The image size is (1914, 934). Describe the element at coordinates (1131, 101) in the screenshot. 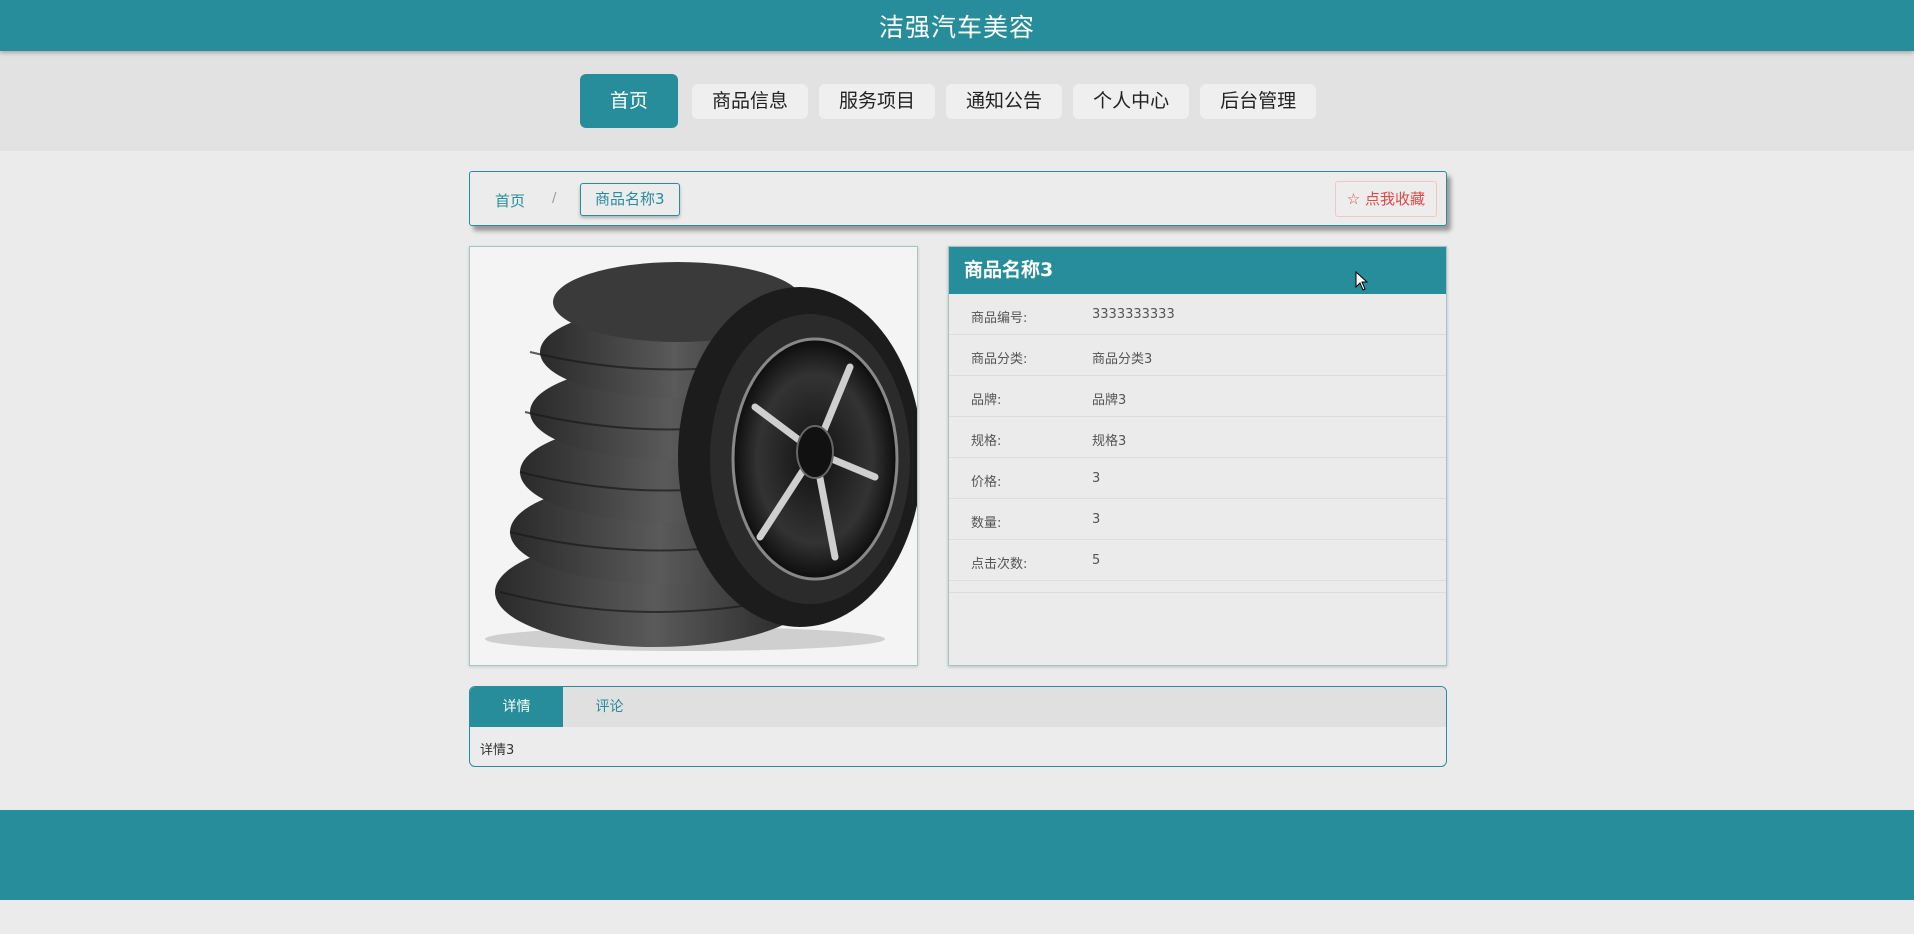

I see `nav-item-profile: 个人中心` at that location.